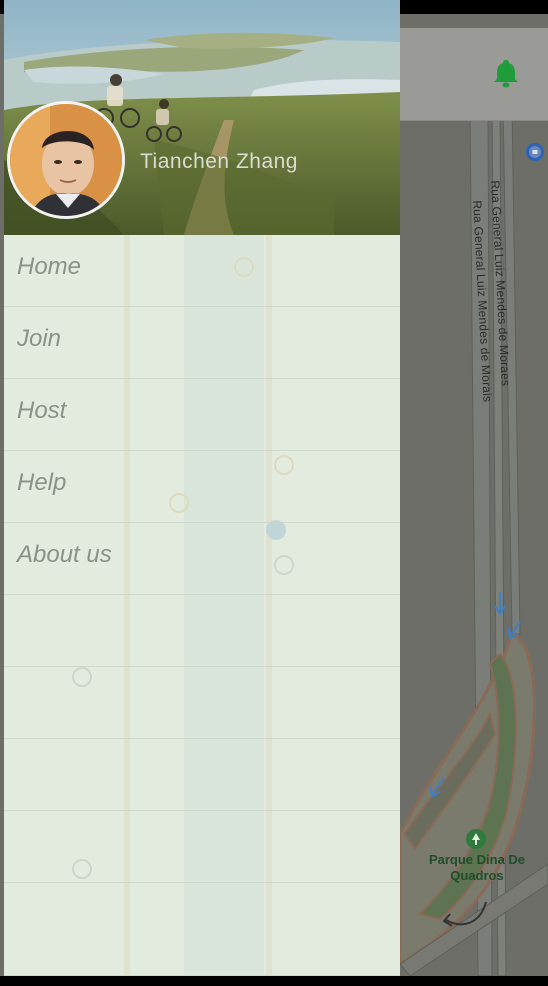 The image size is (548, 986). Describe the element at coordinates (274, 981) in the screenshot. I see `bottom-bar` at that location.